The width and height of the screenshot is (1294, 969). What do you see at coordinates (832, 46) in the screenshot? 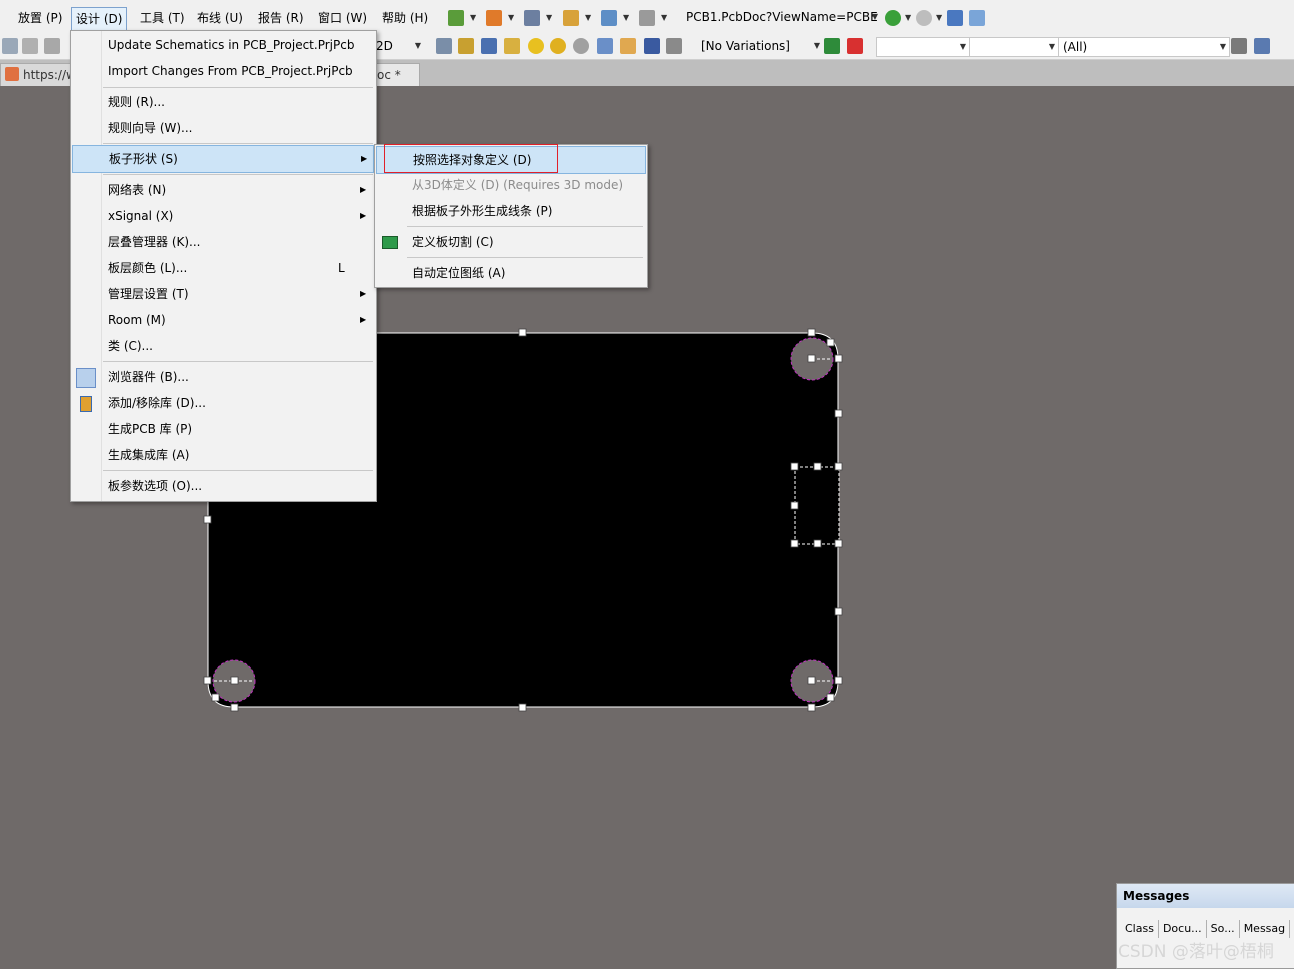
I see `board-insight-icon` at bounding box center [832, 46].